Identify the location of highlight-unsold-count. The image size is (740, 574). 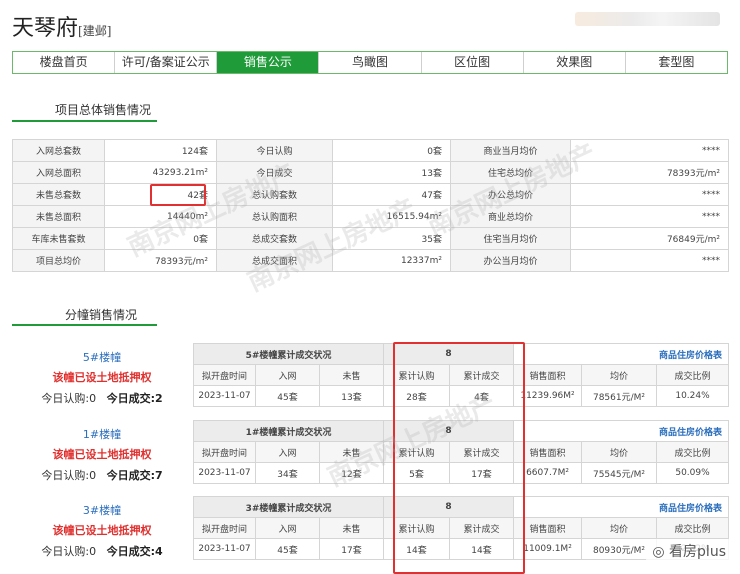
(178, 195).